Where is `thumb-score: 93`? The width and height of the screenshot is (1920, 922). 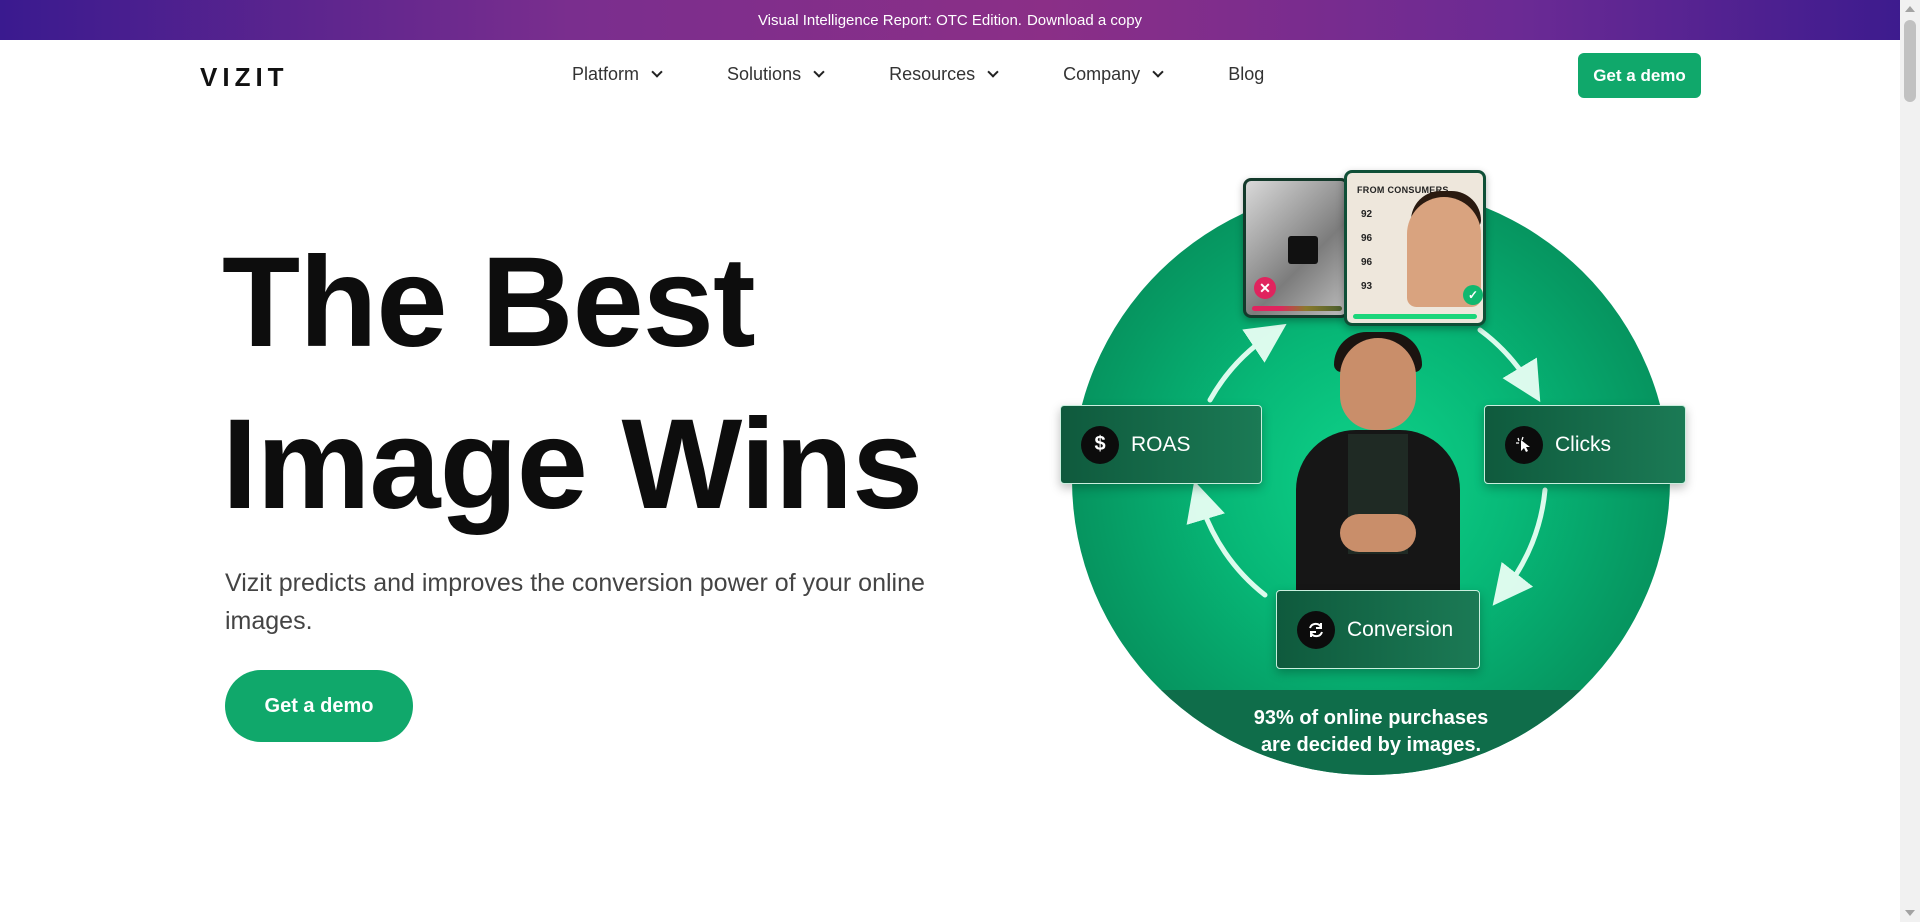
thumb-score: 93 is located at coordinates (1367, 286).